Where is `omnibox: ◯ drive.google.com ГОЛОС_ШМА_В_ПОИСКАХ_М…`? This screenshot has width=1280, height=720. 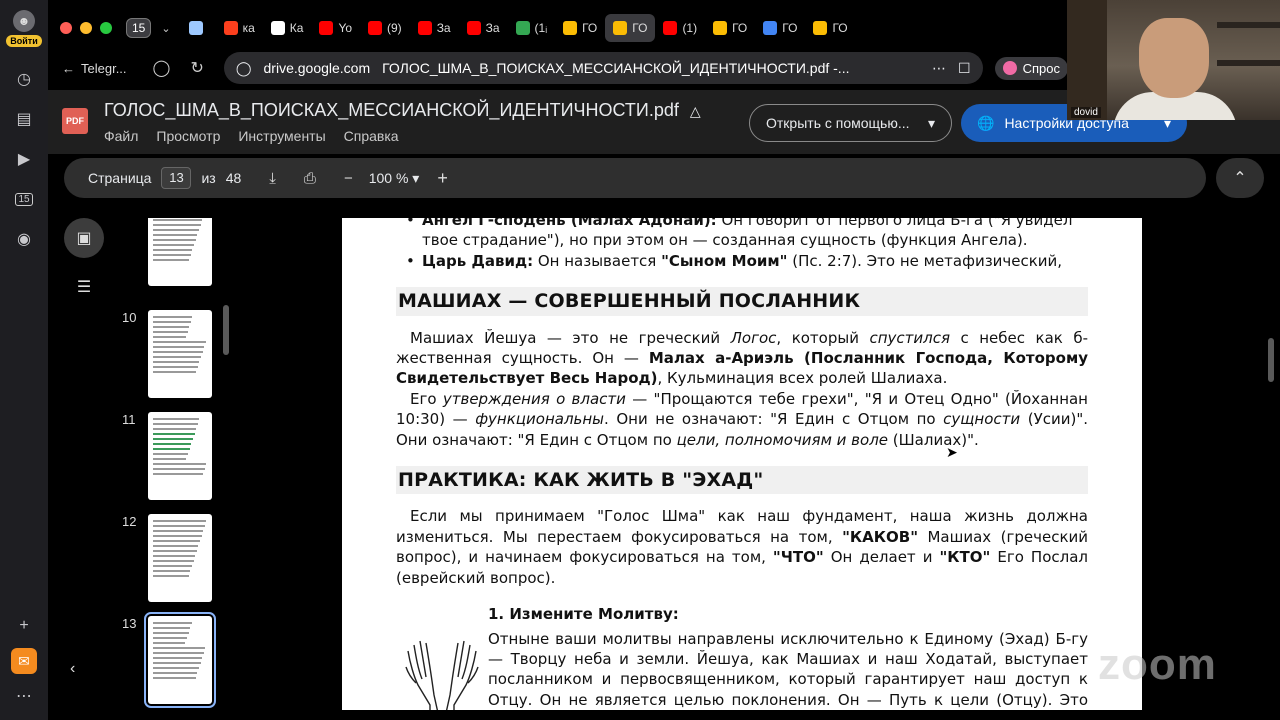 omnibox: ◯ drive.google.com ГОЛОС_ШМА_В_ПОИСКАХ_М… is located at coordinates (603, 68).